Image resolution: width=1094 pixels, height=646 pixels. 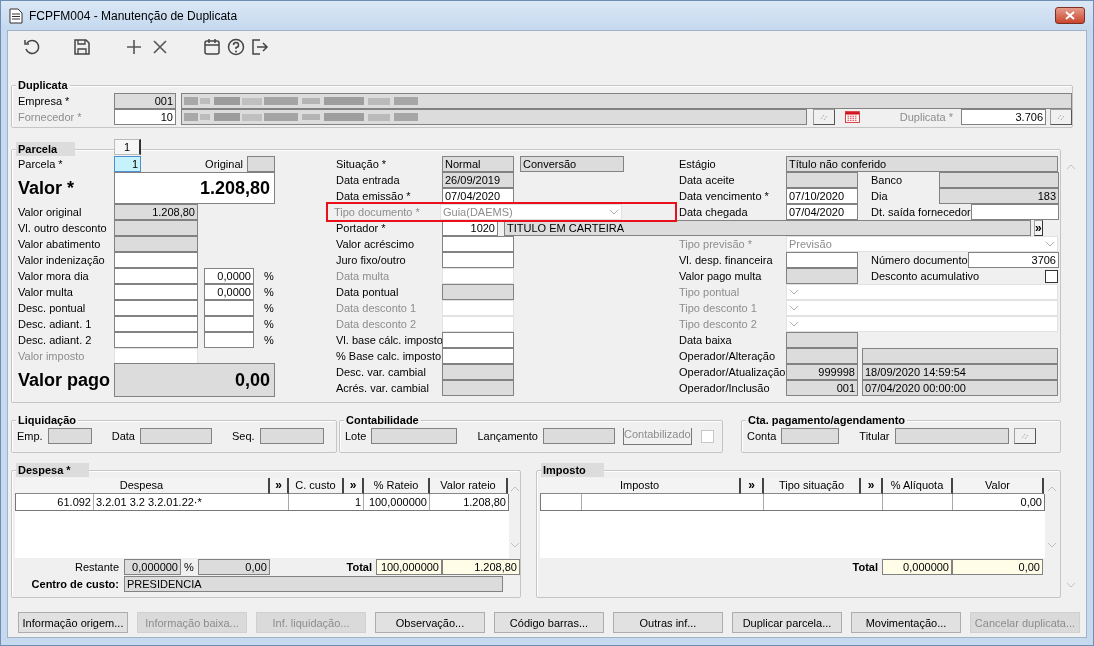 I want to click on column-header: Valor rateio, so click(x=469, y=486).